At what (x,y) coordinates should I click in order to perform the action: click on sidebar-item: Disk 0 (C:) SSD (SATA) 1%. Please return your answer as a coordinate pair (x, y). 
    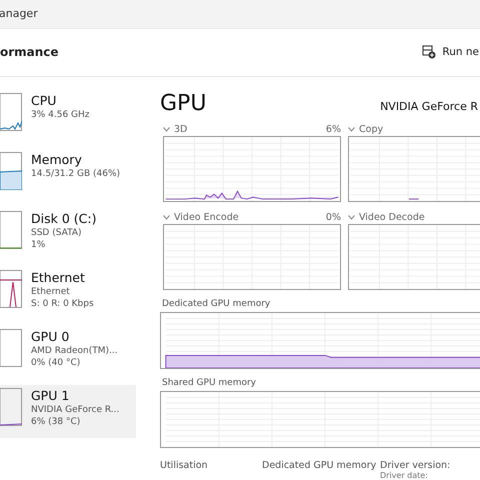
    Looking at the image, I should click on (68, 234).